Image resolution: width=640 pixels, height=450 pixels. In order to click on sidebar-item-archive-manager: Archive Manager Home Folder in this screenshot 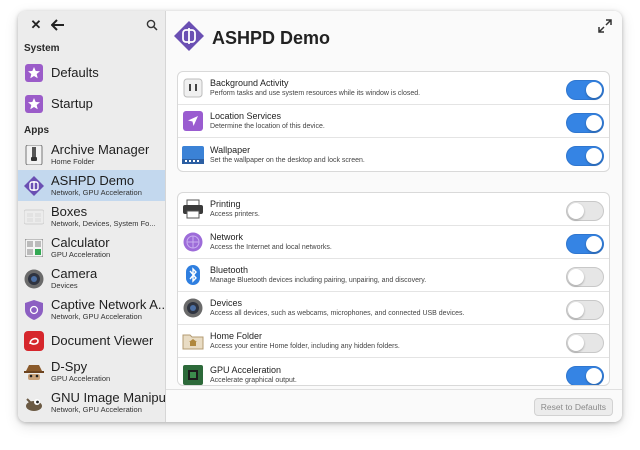, I will do `click(91, 154)`.